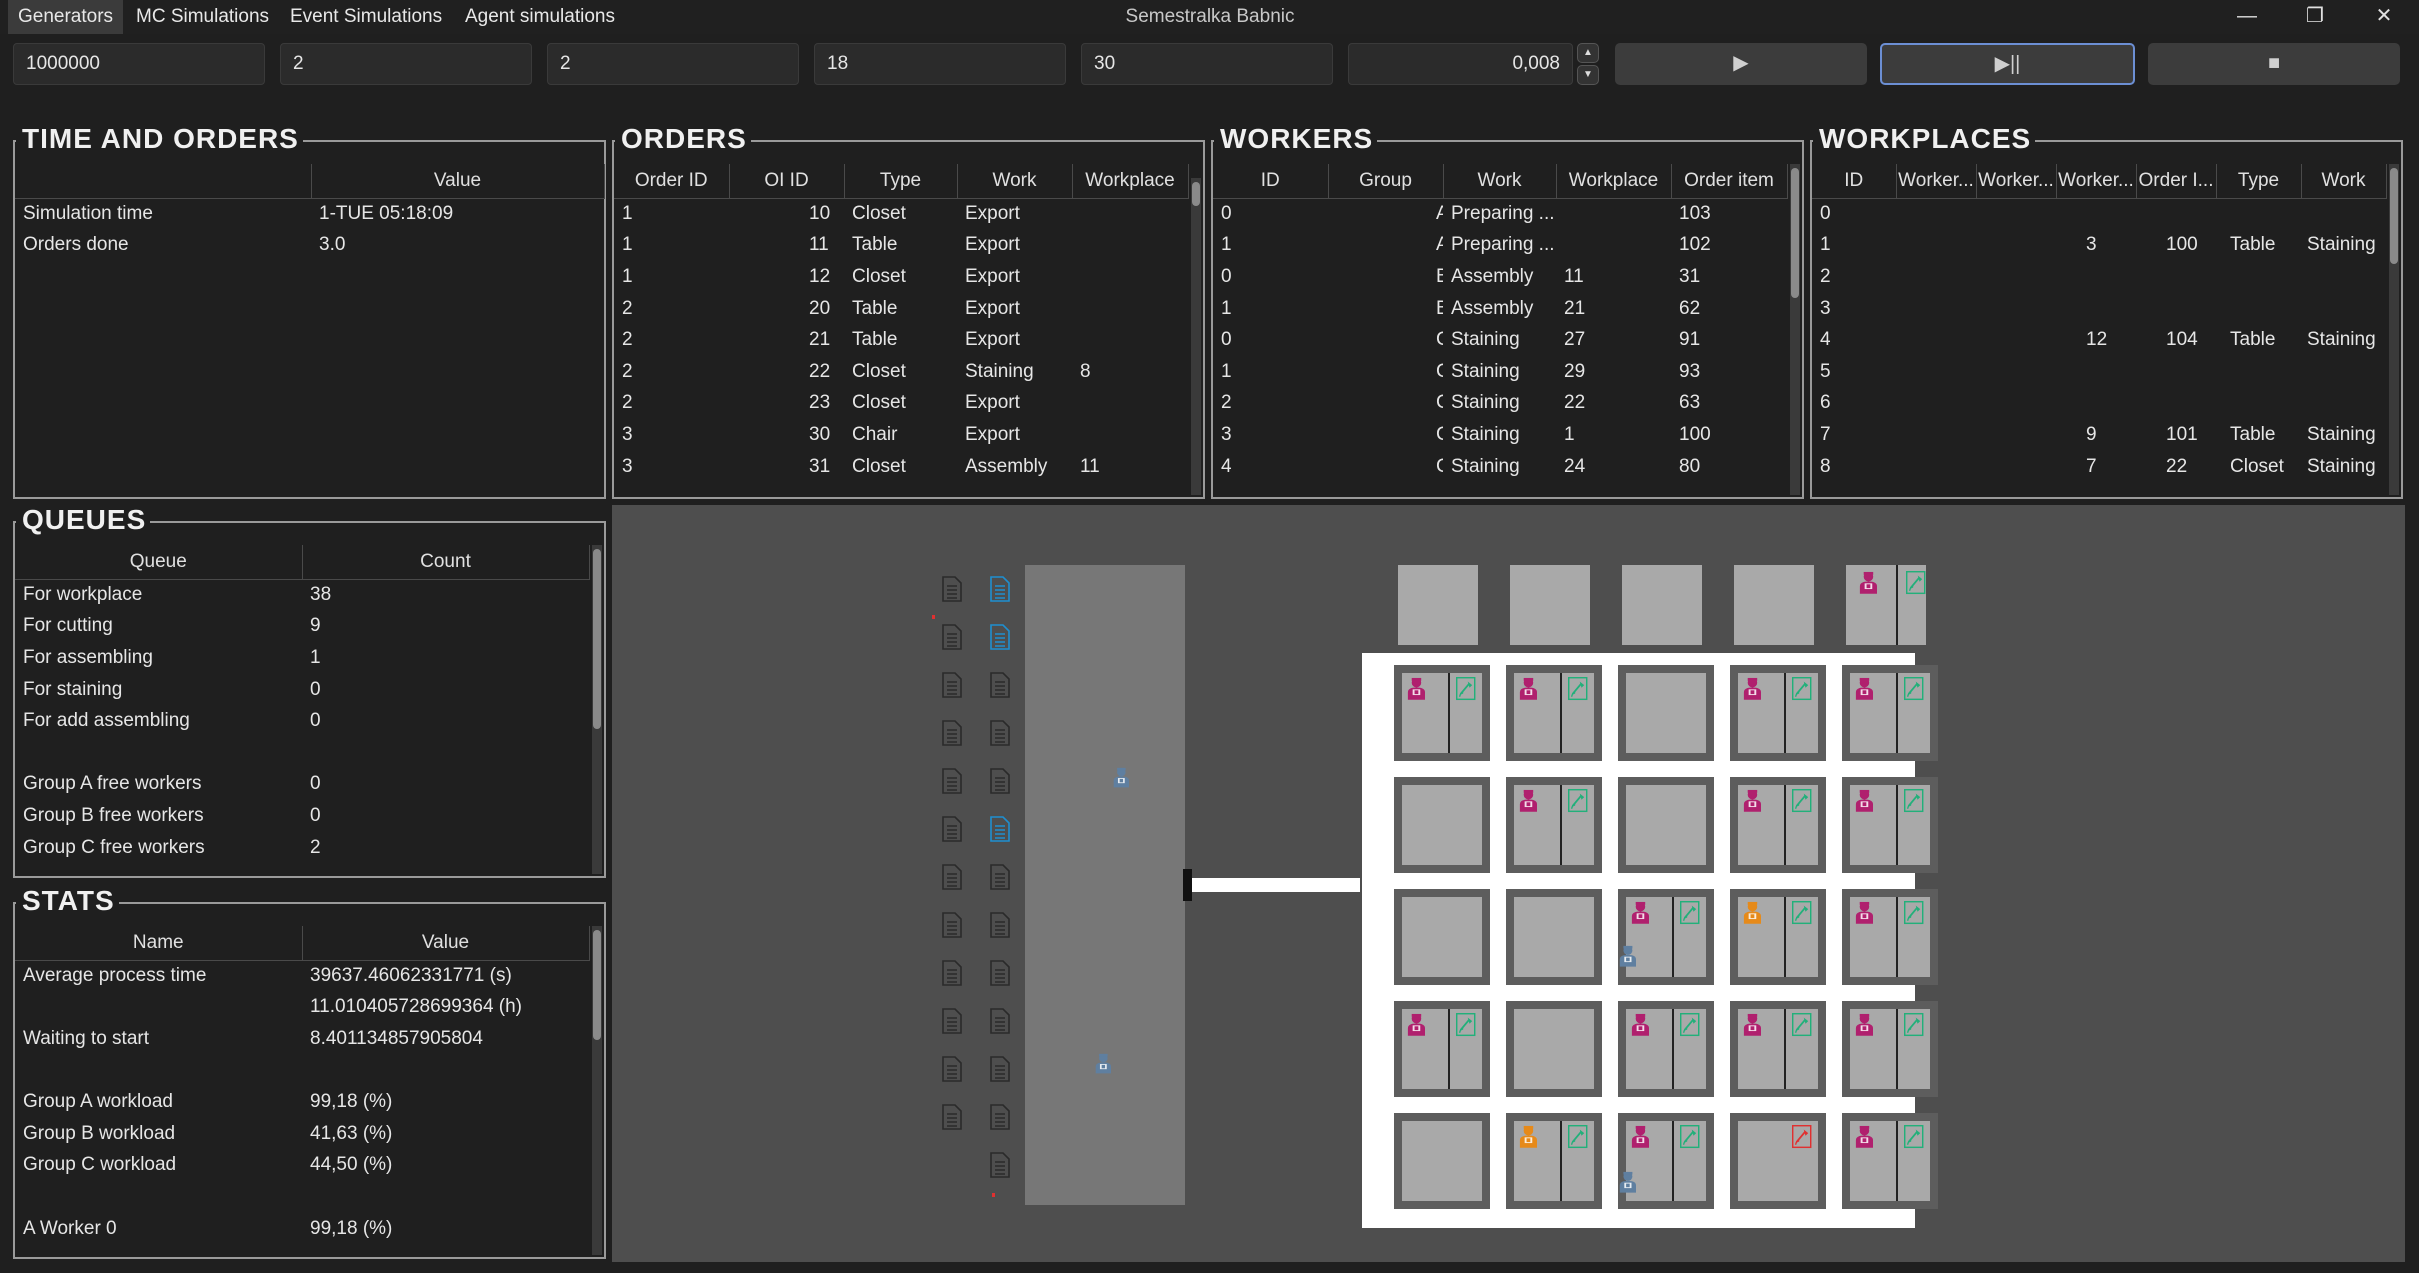  What do you see at coordinates (302, 1166) in the screenshot?
I see `table-row: Group C workload 44,50 (%)` at bounding box center [302, 1166].